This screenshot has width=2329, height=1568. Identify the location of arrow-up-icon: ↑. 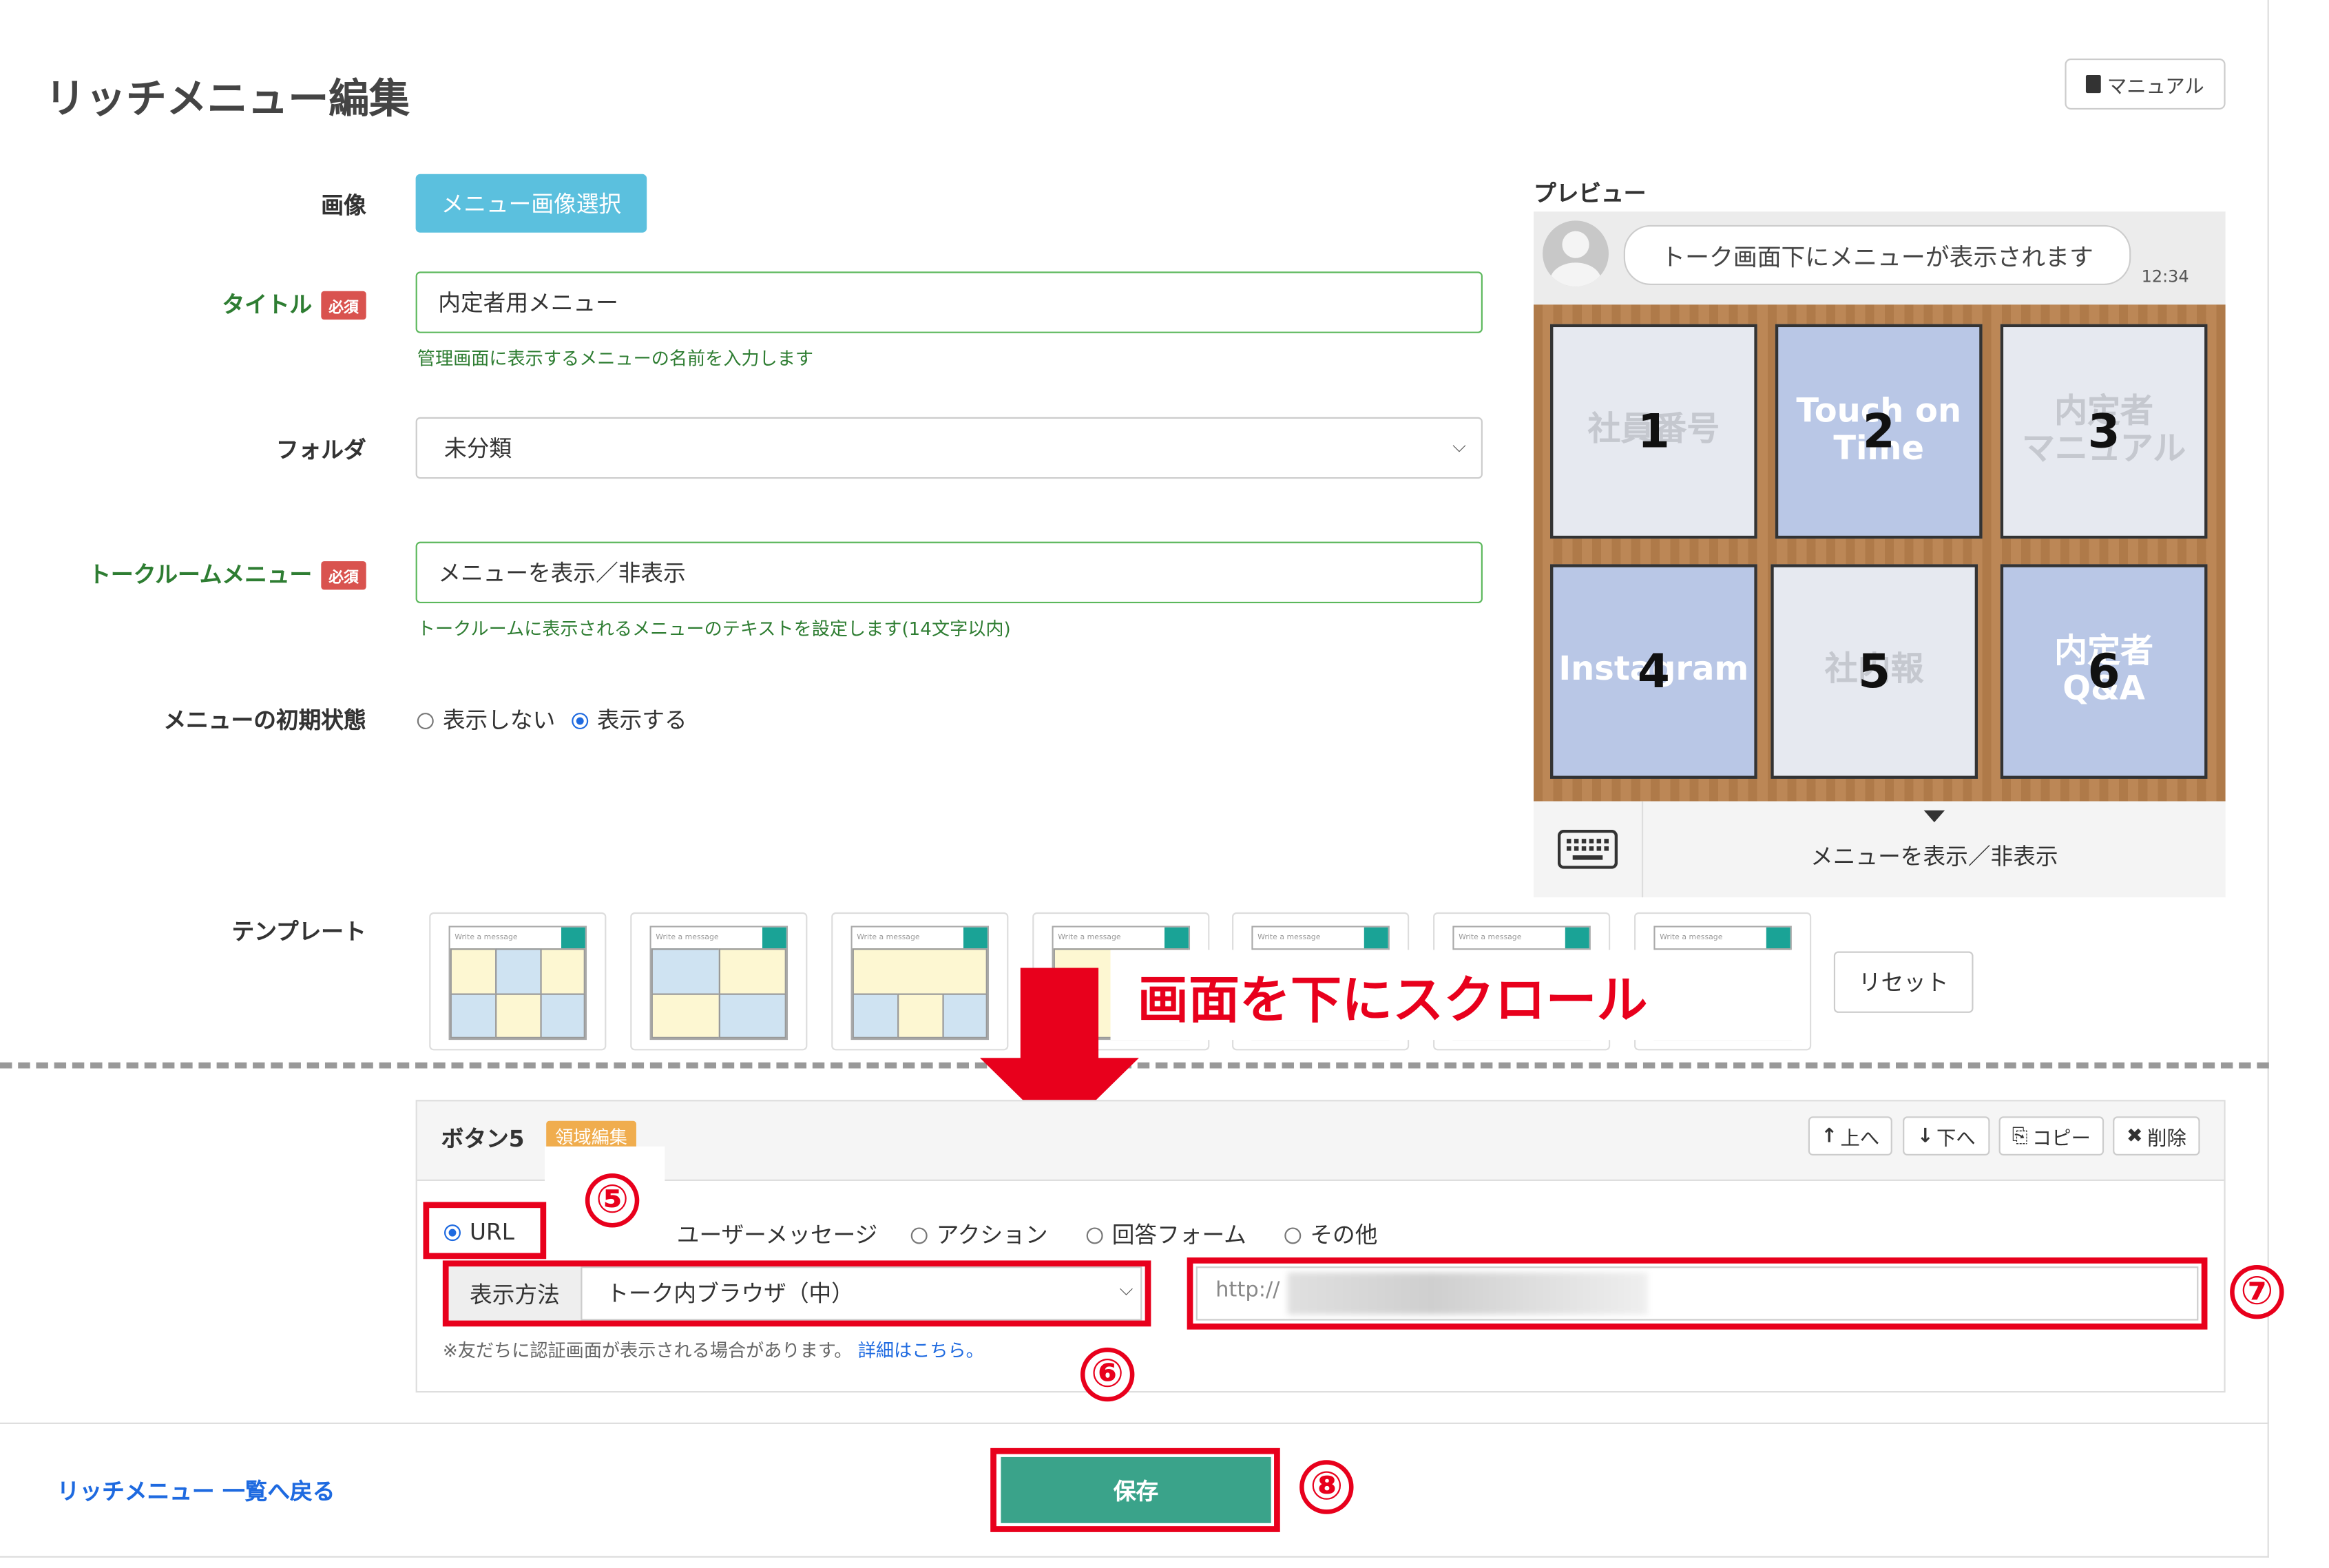
(1830, 1136).